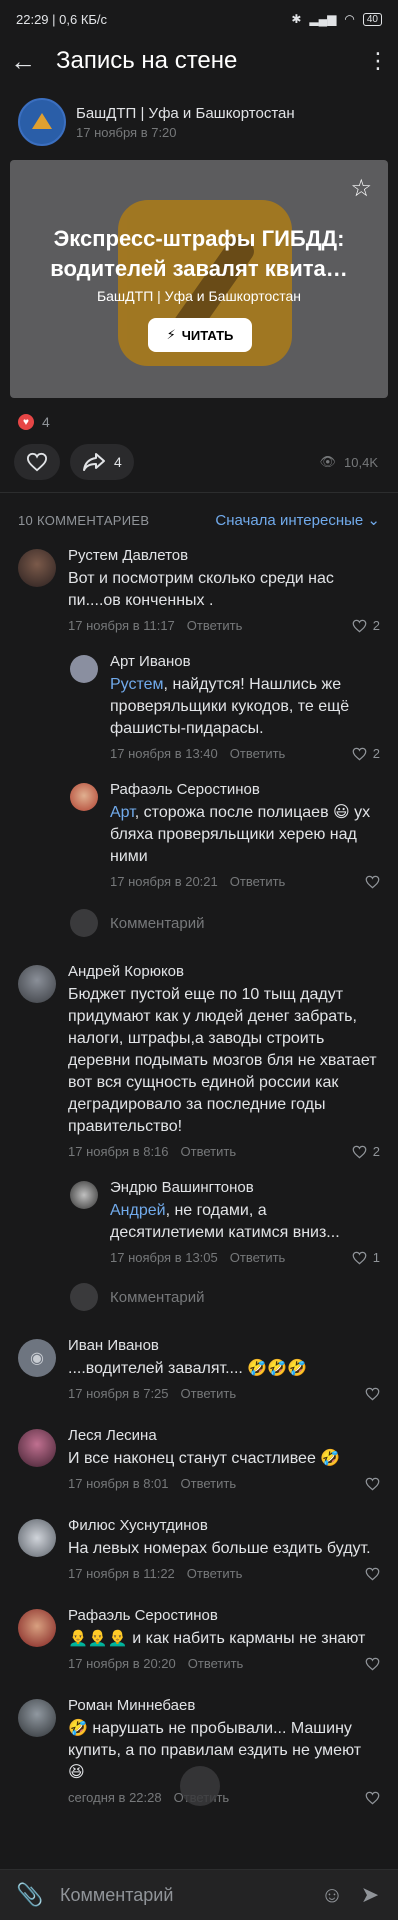  I want to click on status-icons: ✱ ▂▄▆ ◠ 40, so click(336, 19).